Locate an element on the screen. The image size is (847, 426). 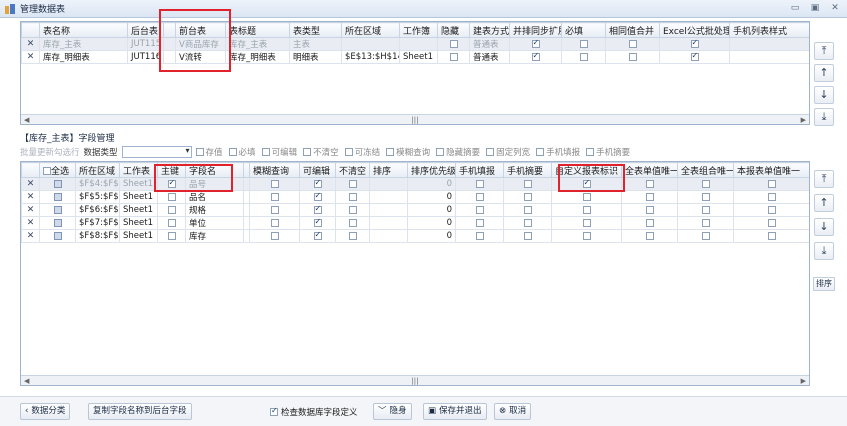
editable-checkbox is located at coordinates (317, 235).